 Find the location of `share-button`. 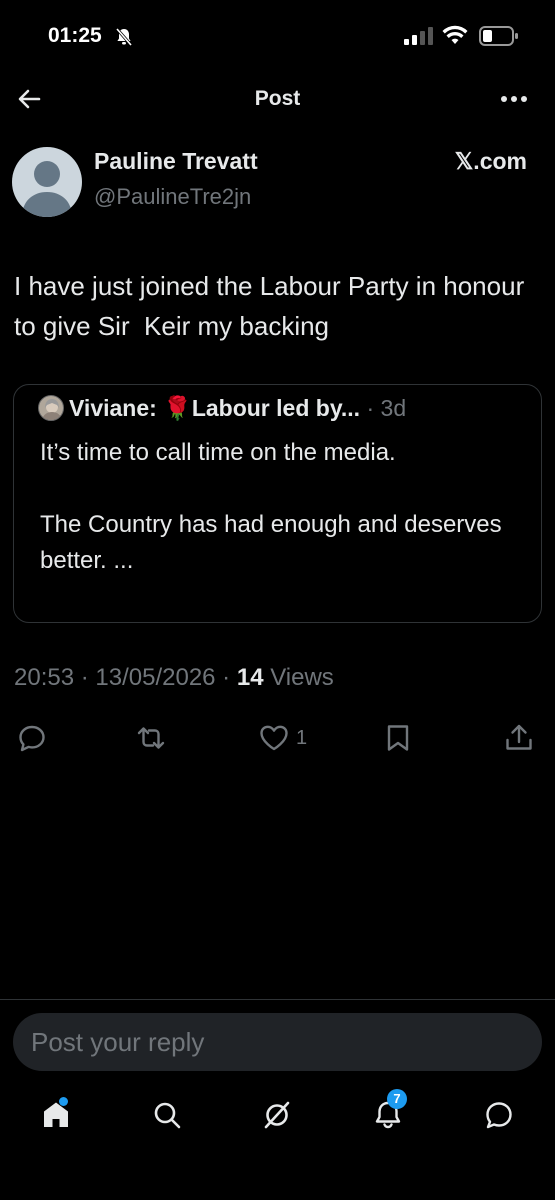

share-button is located at coordinates (519, 738).